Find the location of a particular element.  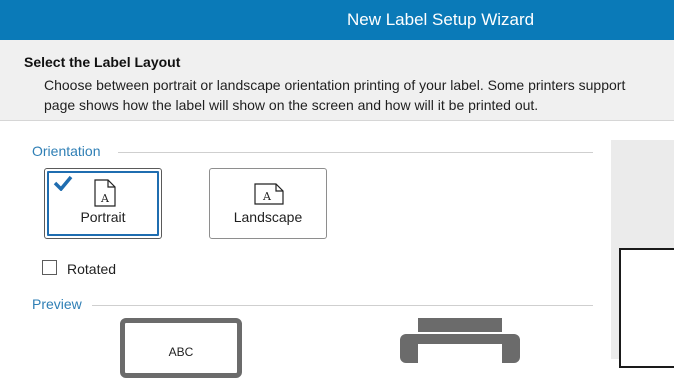

landscape-page-icon: A is located at coordinates (269, 194).